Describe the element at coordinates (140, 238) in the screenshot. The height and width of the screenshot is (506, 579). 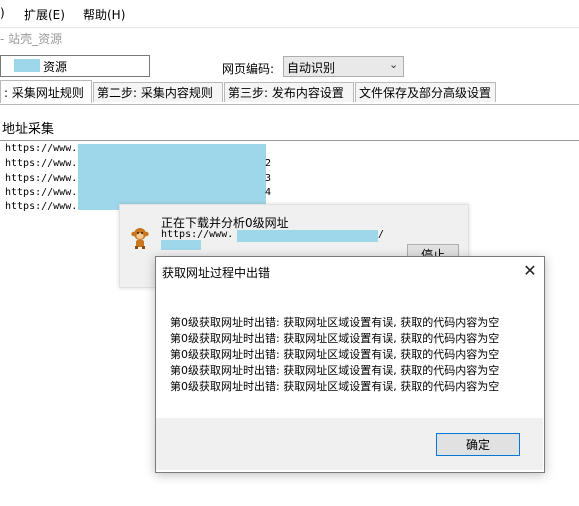
I see `monkey-icon` at that location.